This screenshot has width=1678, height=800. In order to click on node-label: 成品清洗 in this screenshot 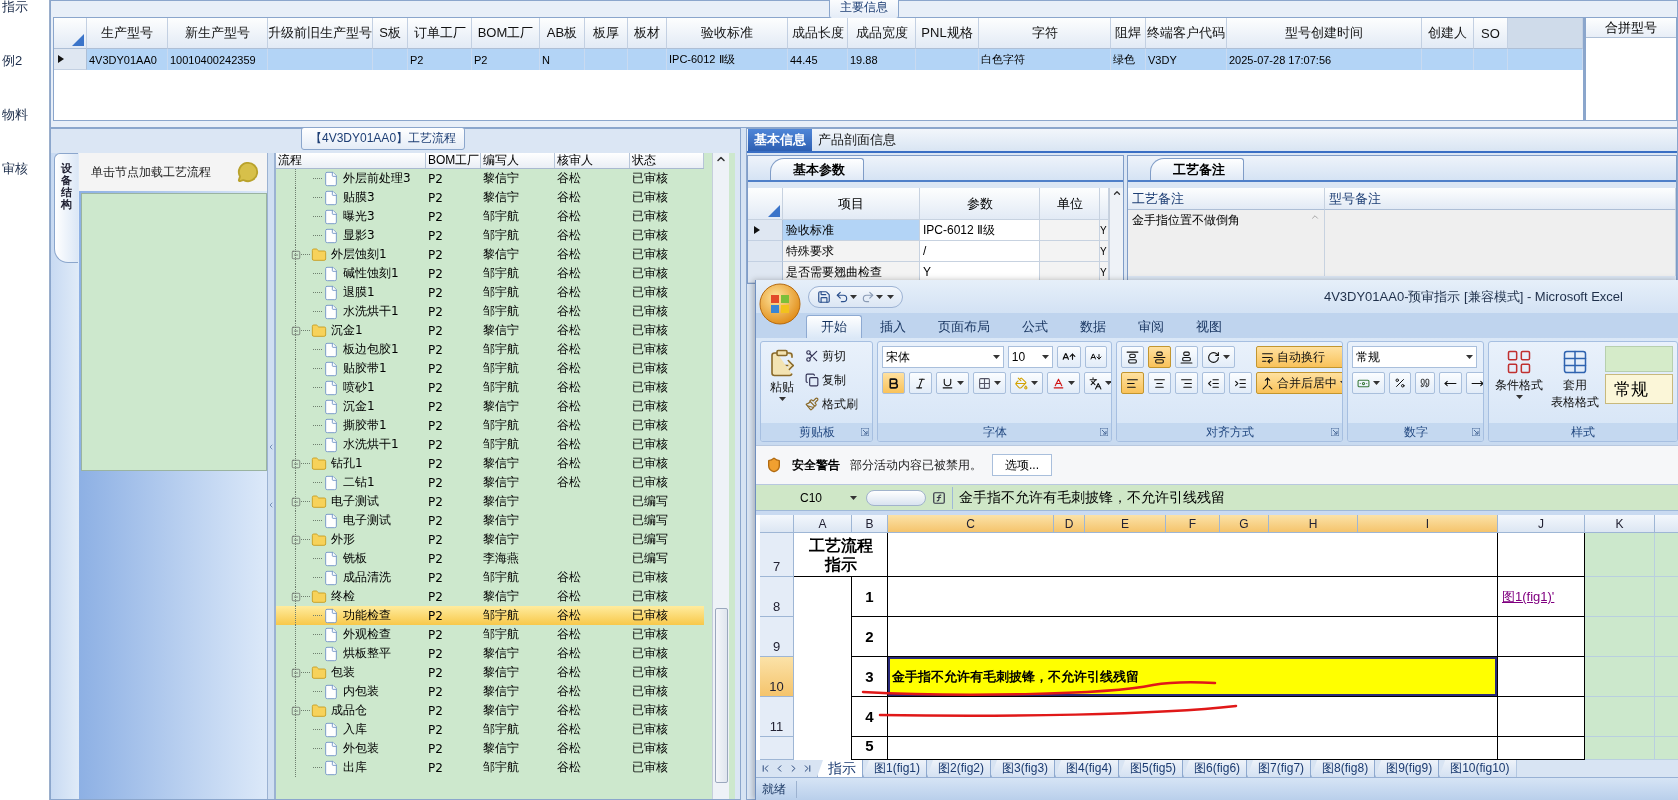, I will do `click(367, 577)`.